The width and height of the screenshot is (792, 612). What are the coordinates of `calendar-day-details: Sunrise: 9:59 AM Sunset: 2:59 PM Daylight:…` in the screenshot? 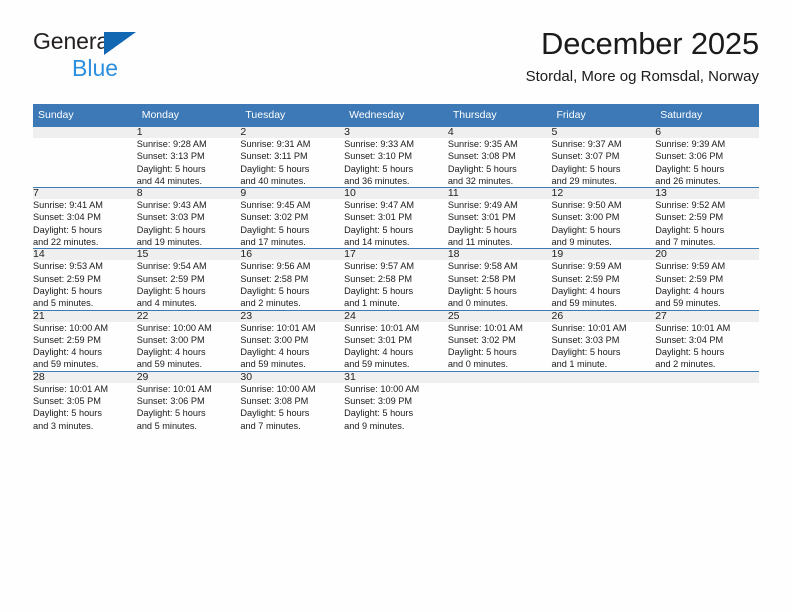 It's located at (707, 285).